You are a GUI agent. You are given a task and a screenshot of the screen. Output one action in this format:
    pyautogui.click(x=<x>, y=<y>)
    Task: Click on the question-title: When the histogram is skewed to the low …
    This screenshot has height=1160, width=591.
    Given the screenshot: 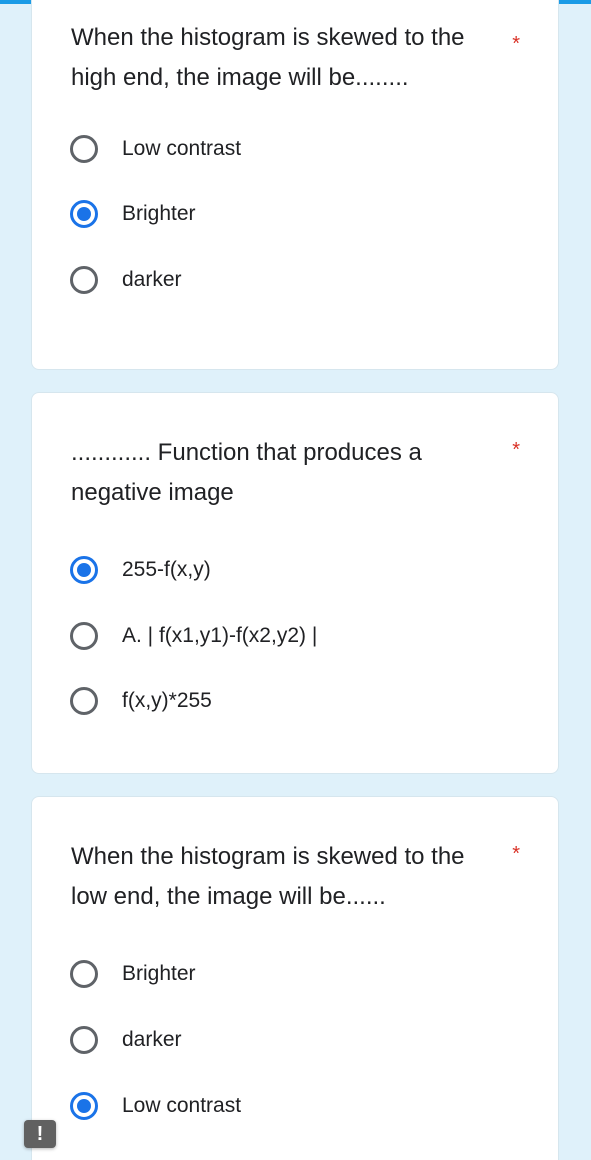 What is the action you would take?
    pyautogui.click(x=268, y=876)
    